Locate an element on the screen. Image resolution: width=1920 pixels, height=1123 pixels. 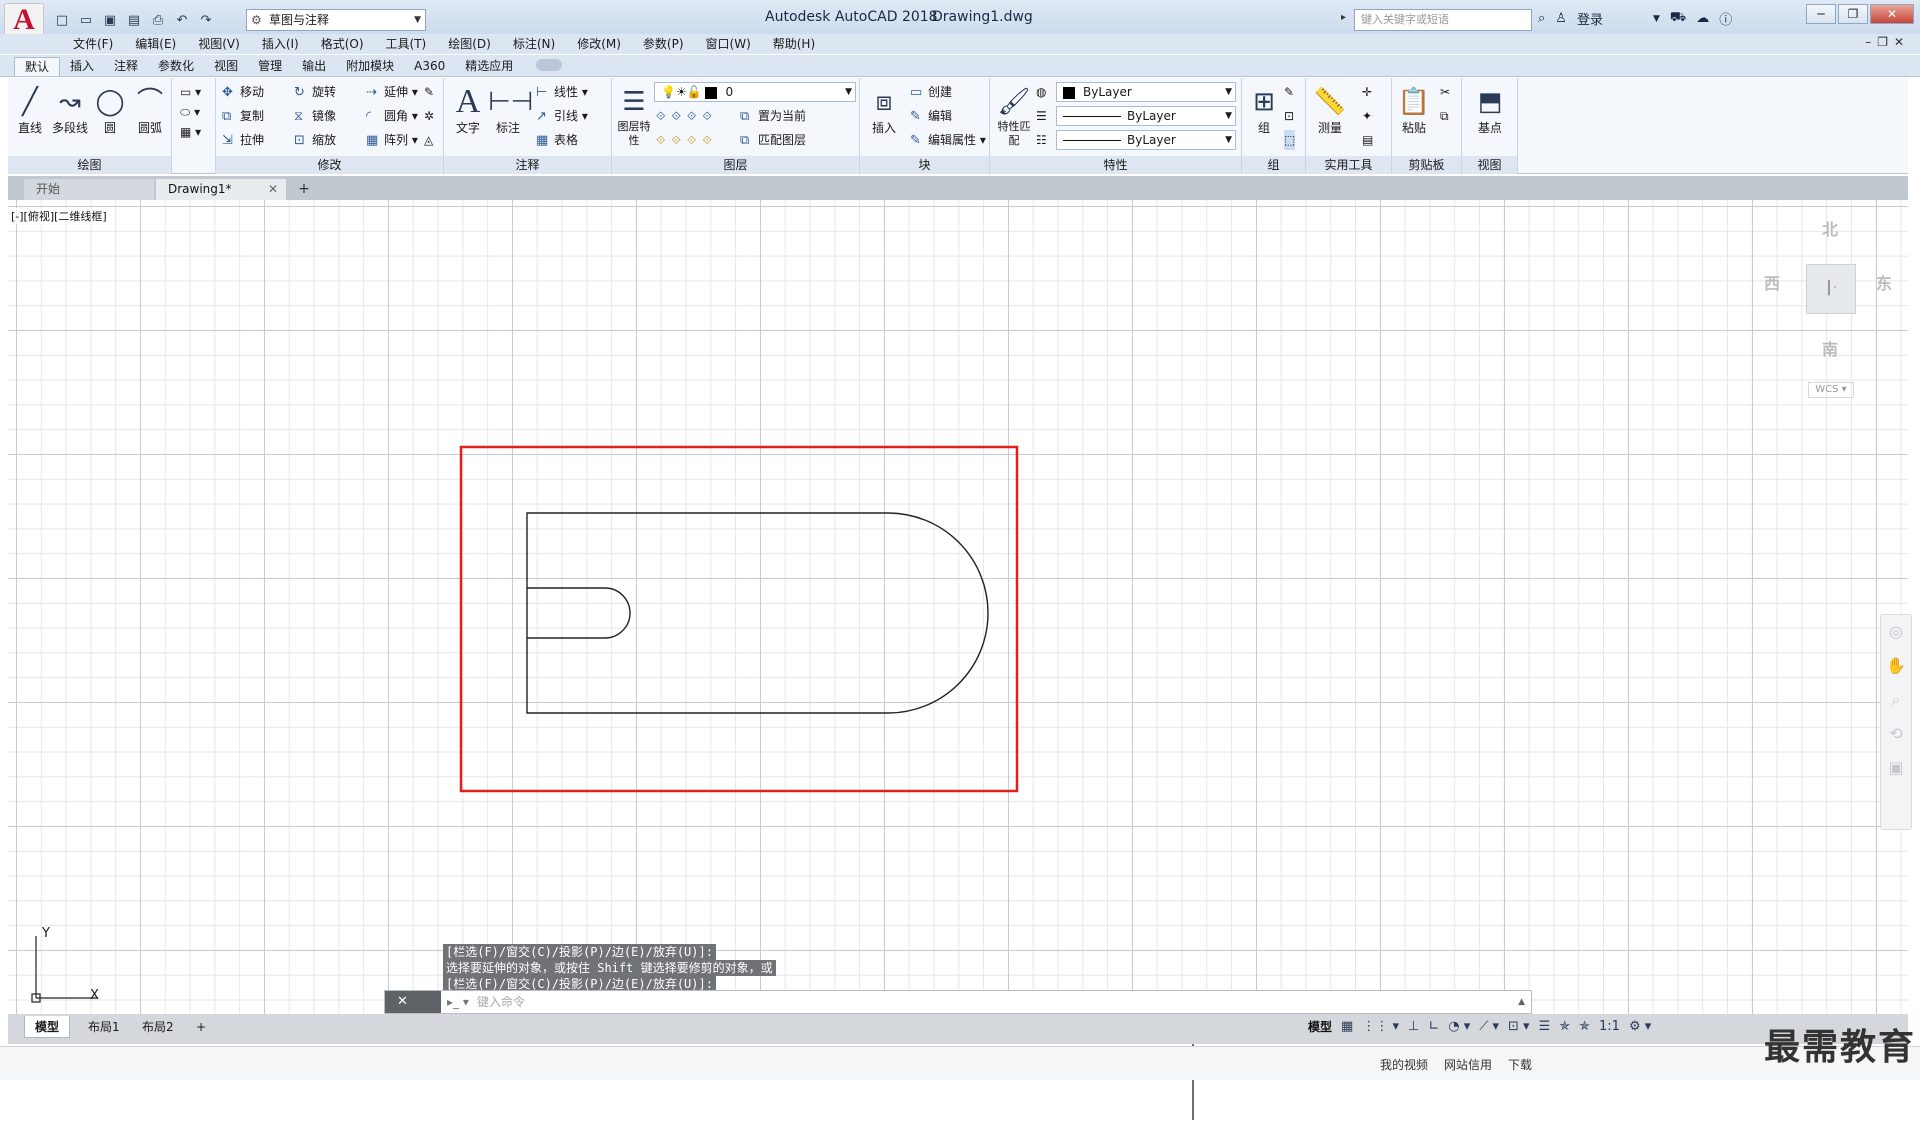
layer-properties-button: ☰ 图层特性 is located at coordinates (634, 116).